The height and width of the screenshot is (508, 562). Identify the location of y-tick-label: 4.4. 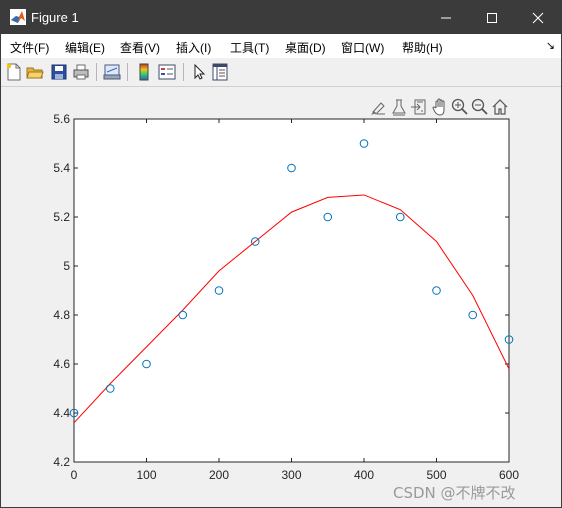
(61, 413).